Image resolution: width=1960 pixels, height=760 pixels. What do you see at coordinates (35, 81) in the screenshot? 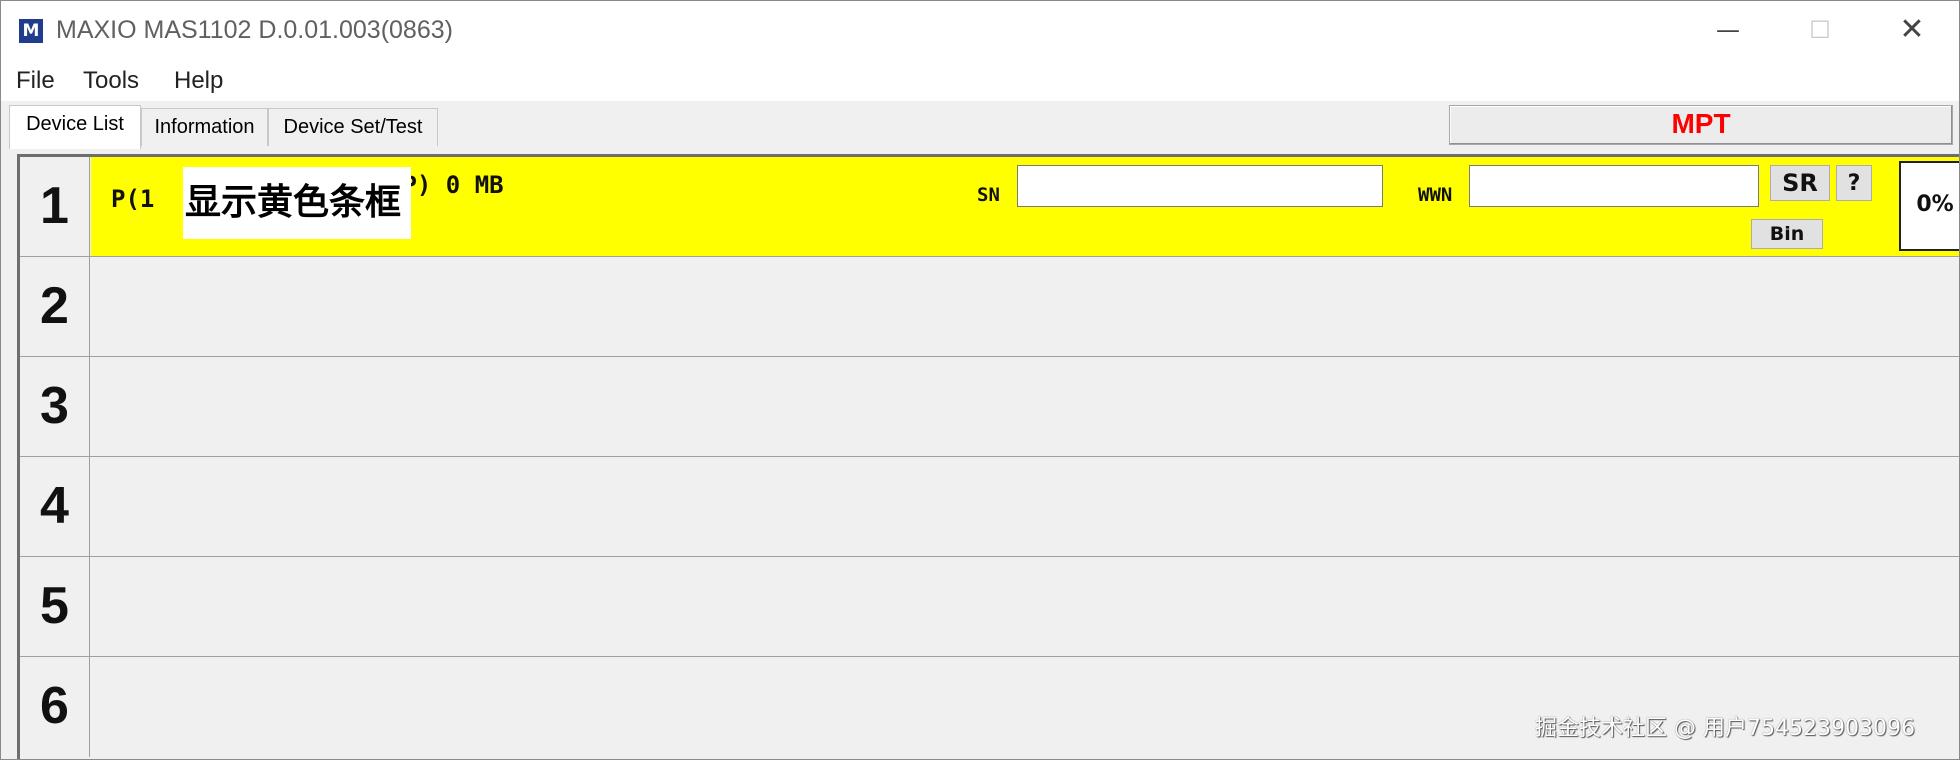
I see `menu-file: File` at bounding box center [35, 81].